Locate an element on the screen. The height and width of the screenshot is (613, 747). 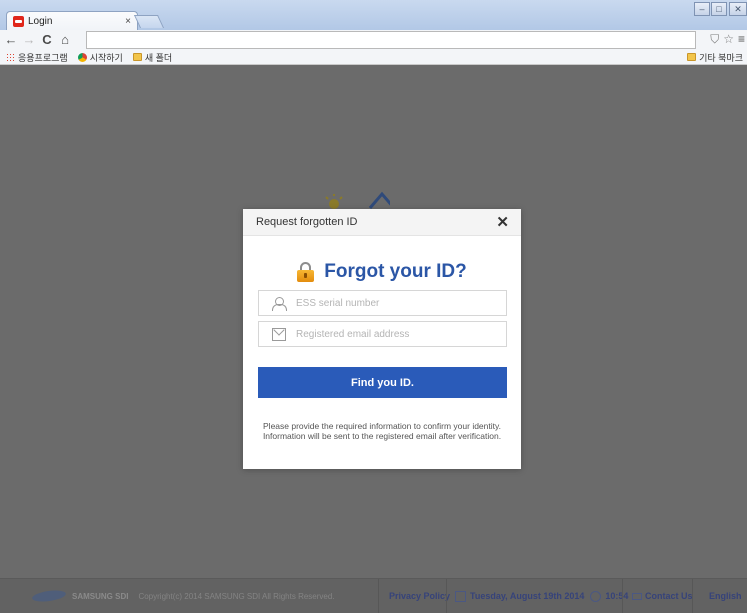
language-selector: English is located at coordinates (725, 596).